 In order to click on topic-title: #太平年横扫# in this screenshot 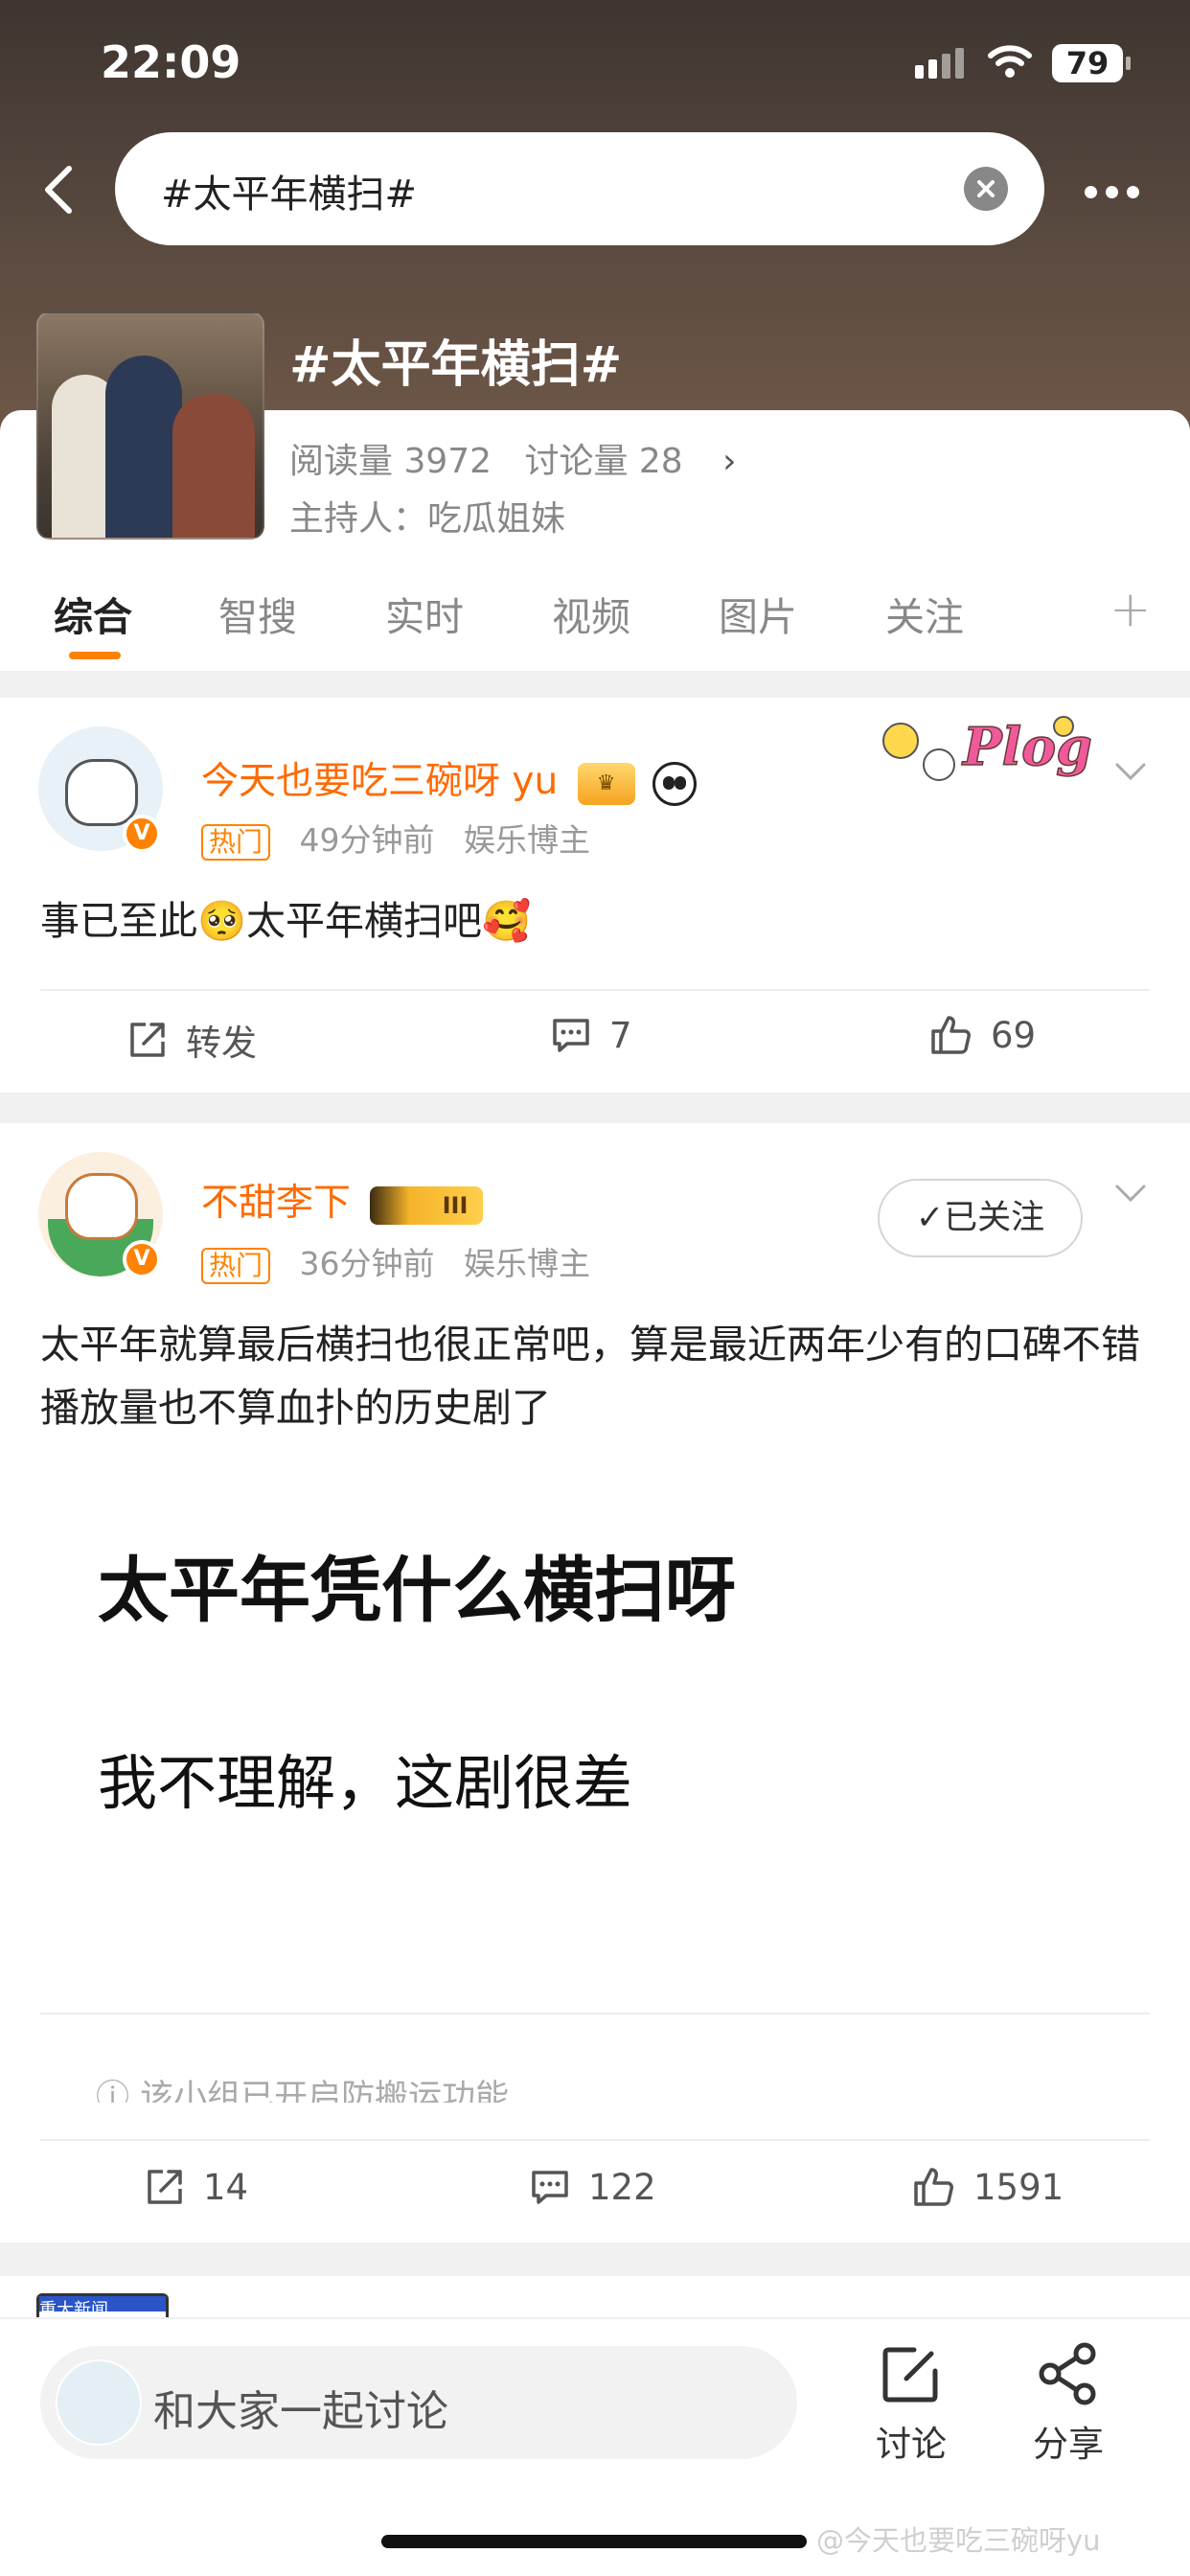, I will do `click(456, 365)`.